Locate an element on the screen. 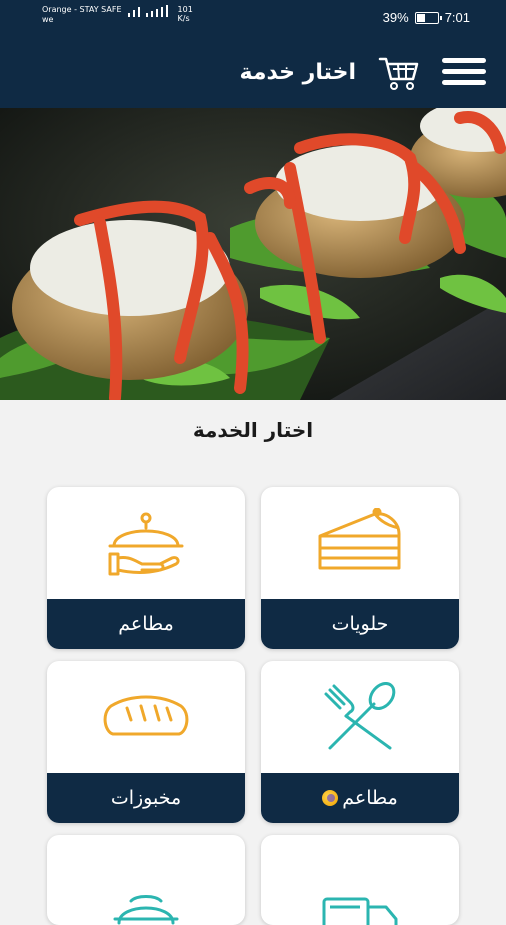 The height and width of the screenshot is (925, 506). status-left: Orange - STAY SAFE we 101 K/s is located at coordinates (117, 15).